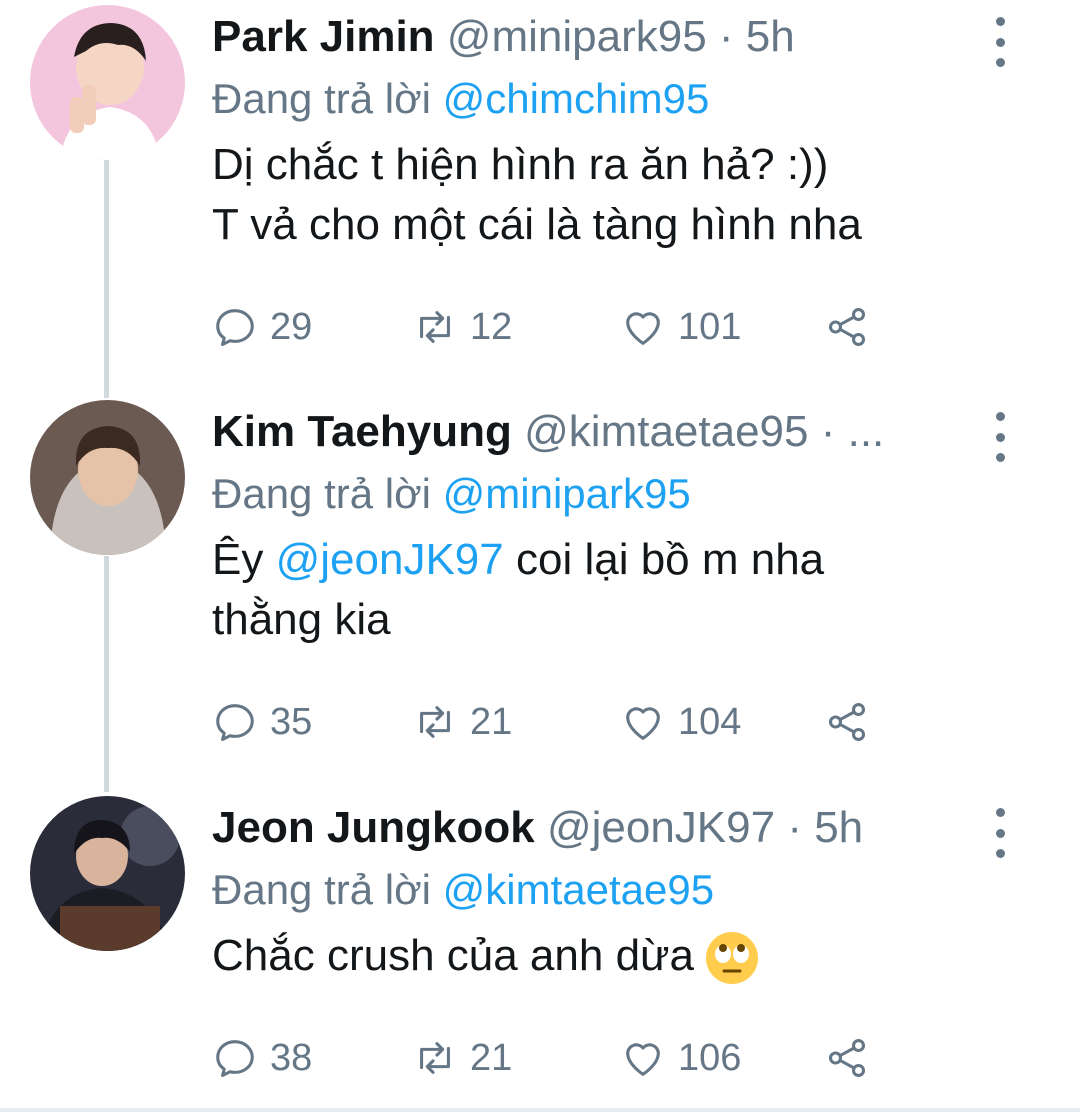 The width and height of the screenshot is (1080, 1112). What do you see at coordinates (576, 98) in the screenshot?
I see `replying-to-mention: @chimchim95` at bounding box center [576, 98].